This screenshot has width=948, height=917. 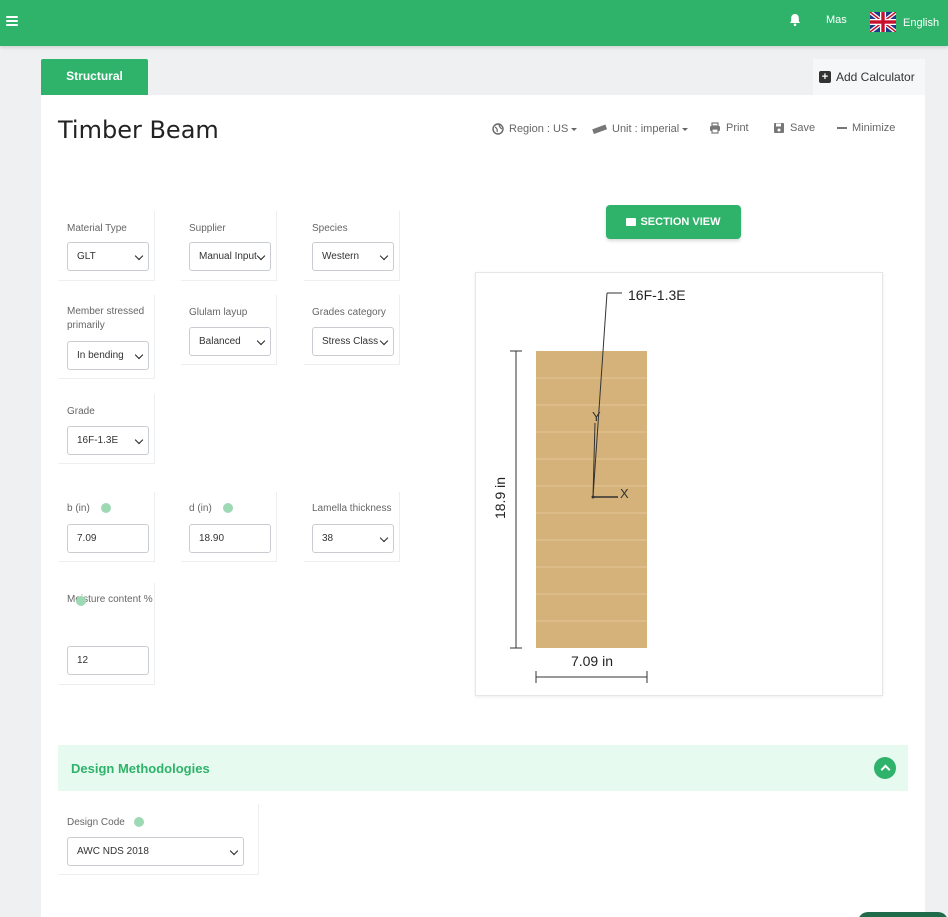 I want to click on print-button: Print, so click(x=729, y=128).